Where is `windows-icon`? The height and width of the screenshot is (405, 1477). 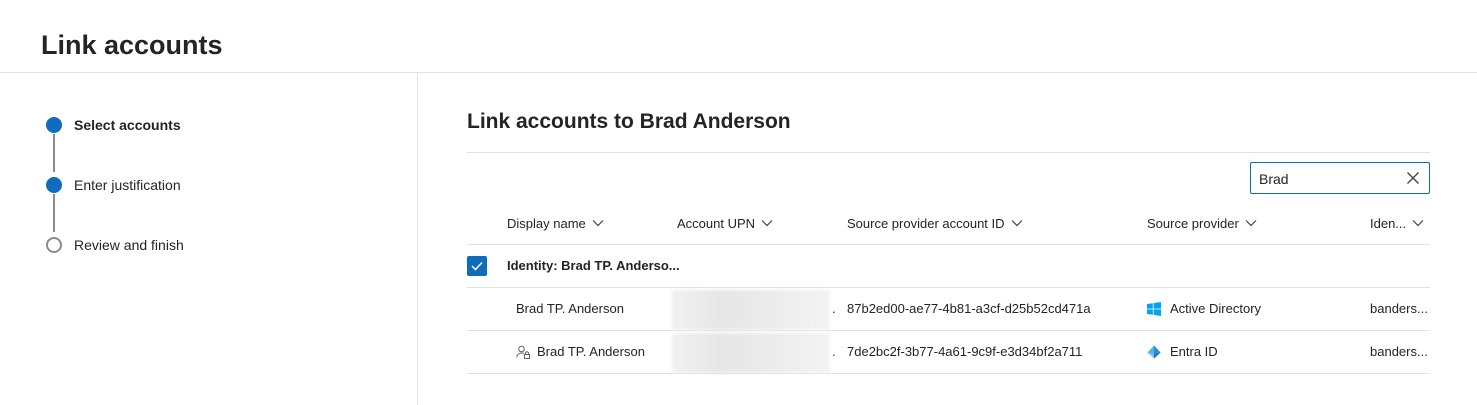
windows-icon is located at coordinates (1154, 308).